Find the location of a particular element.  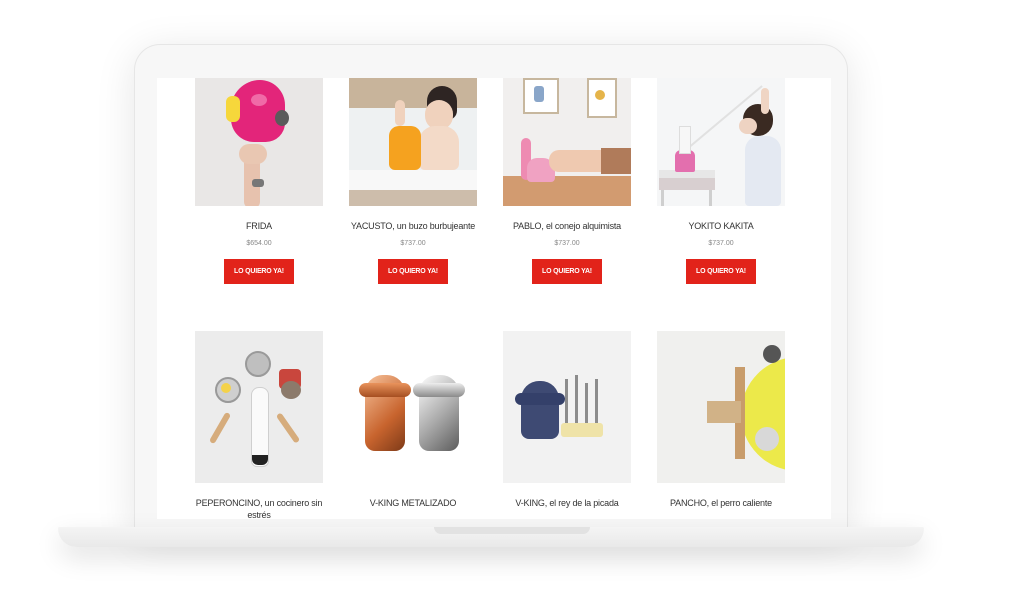

viking-picks-image is located at coordinates (567, 407).